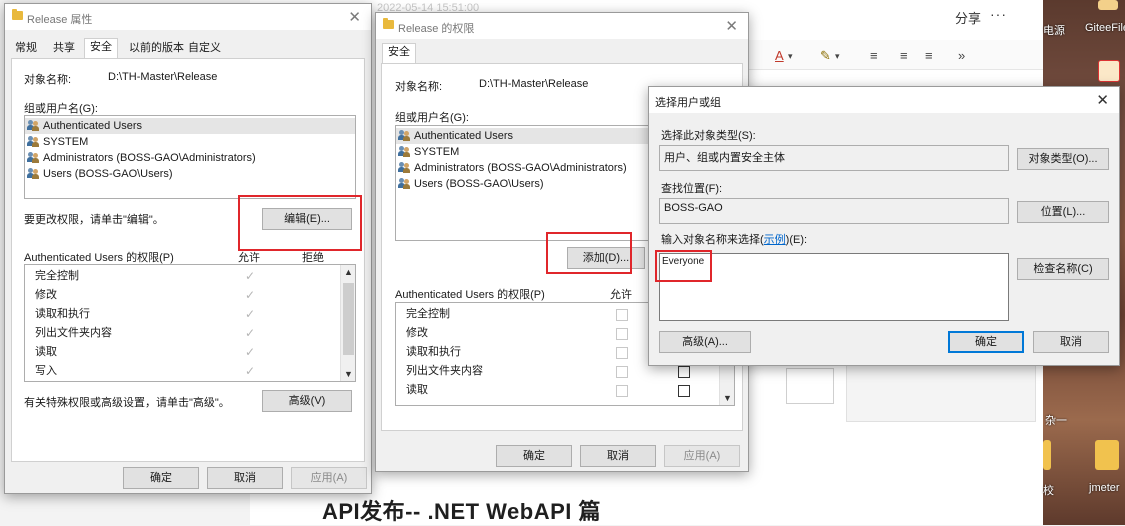  I want to click on list-item: SYSTEM, so click(190, 142).